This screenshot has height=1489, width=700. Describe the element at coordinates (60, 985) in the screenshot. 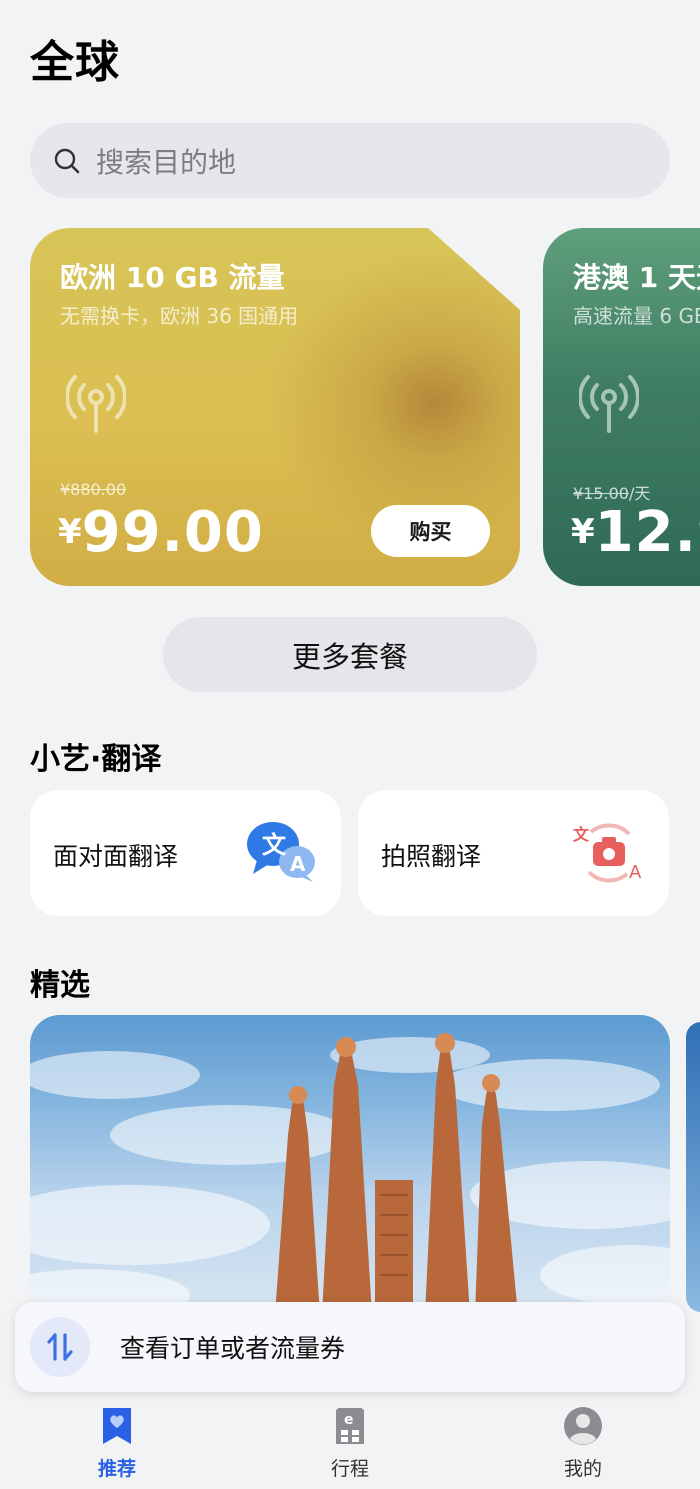

I see `featured-section-title: 精选` at that location.